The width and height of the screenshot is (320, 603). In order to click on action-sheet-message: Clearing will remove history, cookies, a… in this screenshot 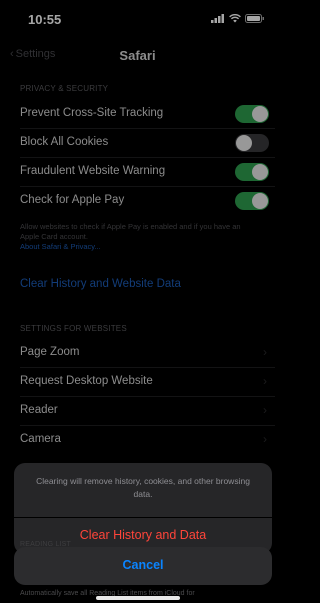, I will do `click(143, 490)`.